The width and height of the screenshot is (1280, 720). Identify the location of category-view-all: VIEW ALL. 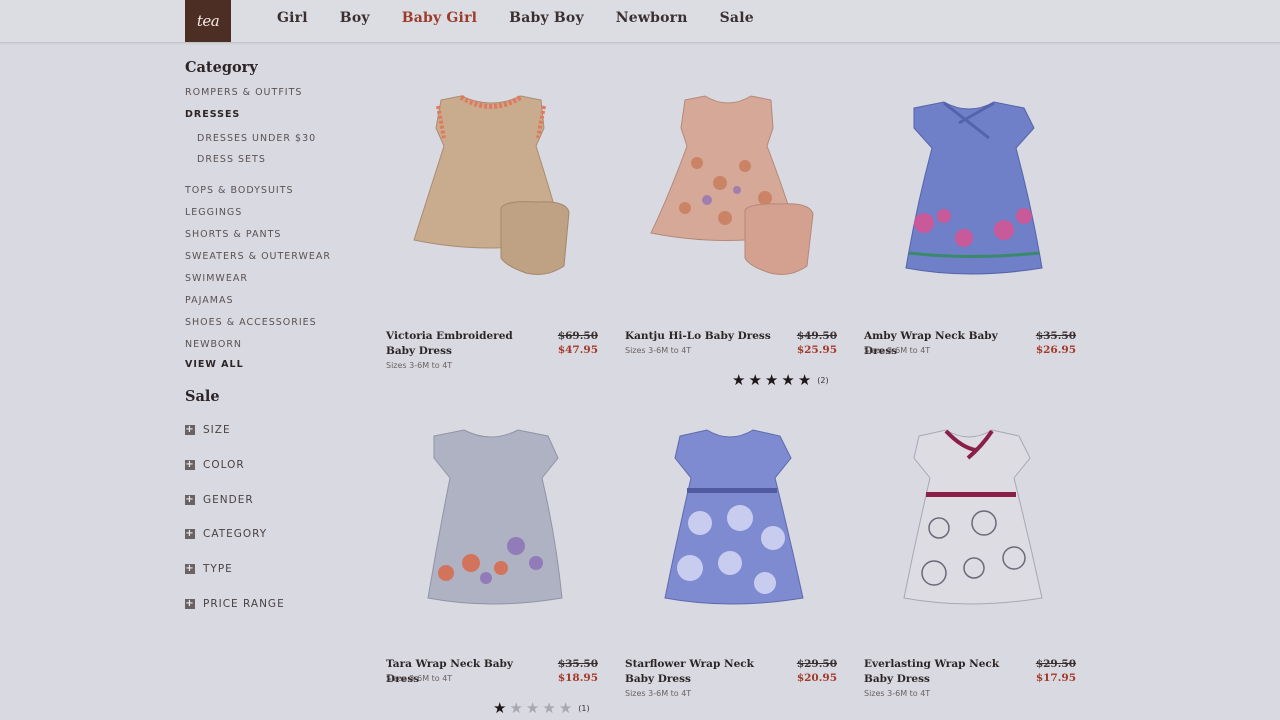
(214, 364).